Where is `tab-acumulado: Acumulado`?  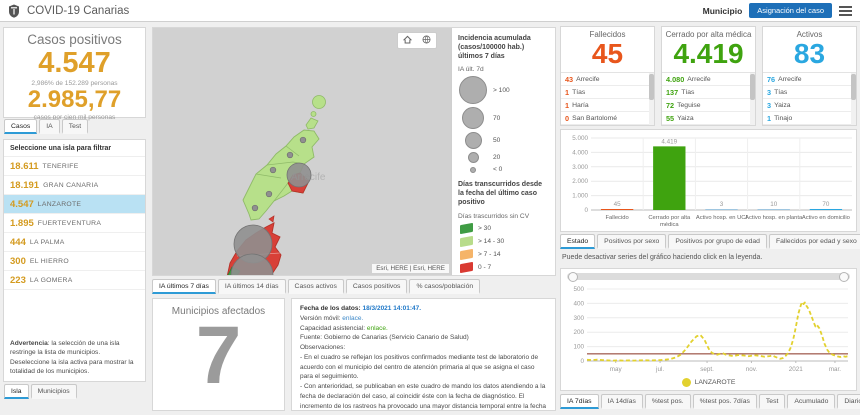
tab-acumulado: Acumulado is located at coordinates (811, 401).